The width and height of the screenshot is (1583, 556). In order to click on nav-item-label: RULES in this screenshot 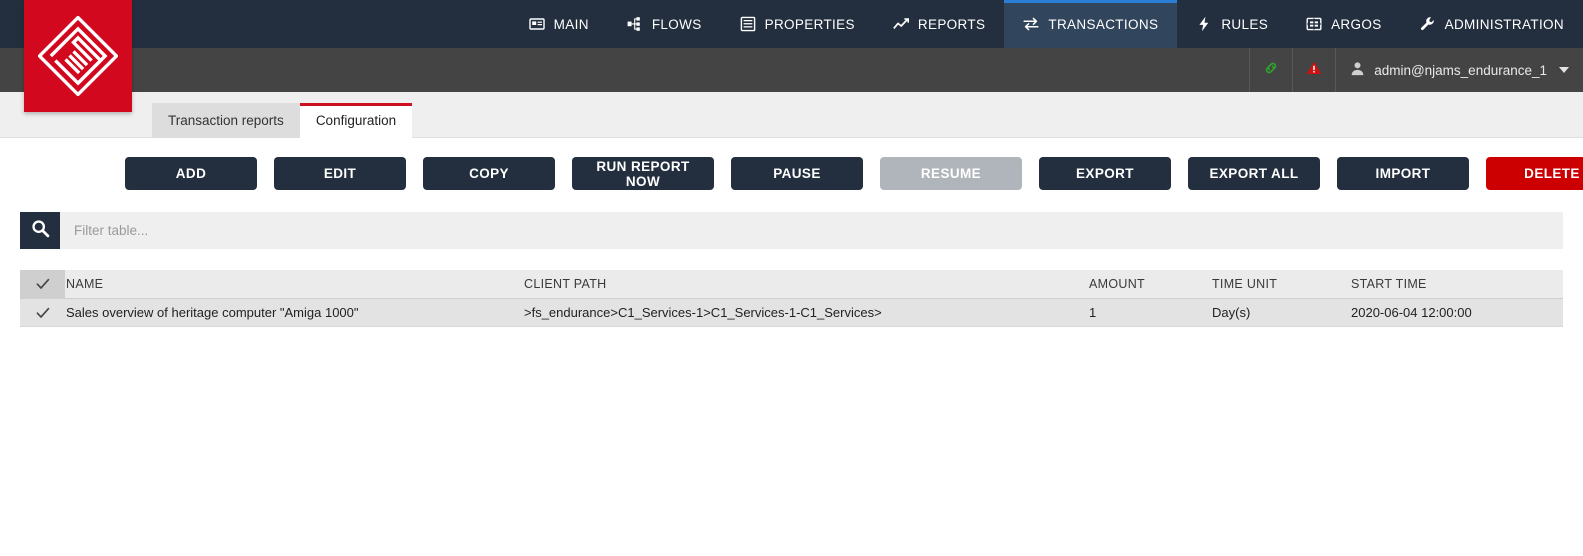, I will do `click(1245, 24)`.